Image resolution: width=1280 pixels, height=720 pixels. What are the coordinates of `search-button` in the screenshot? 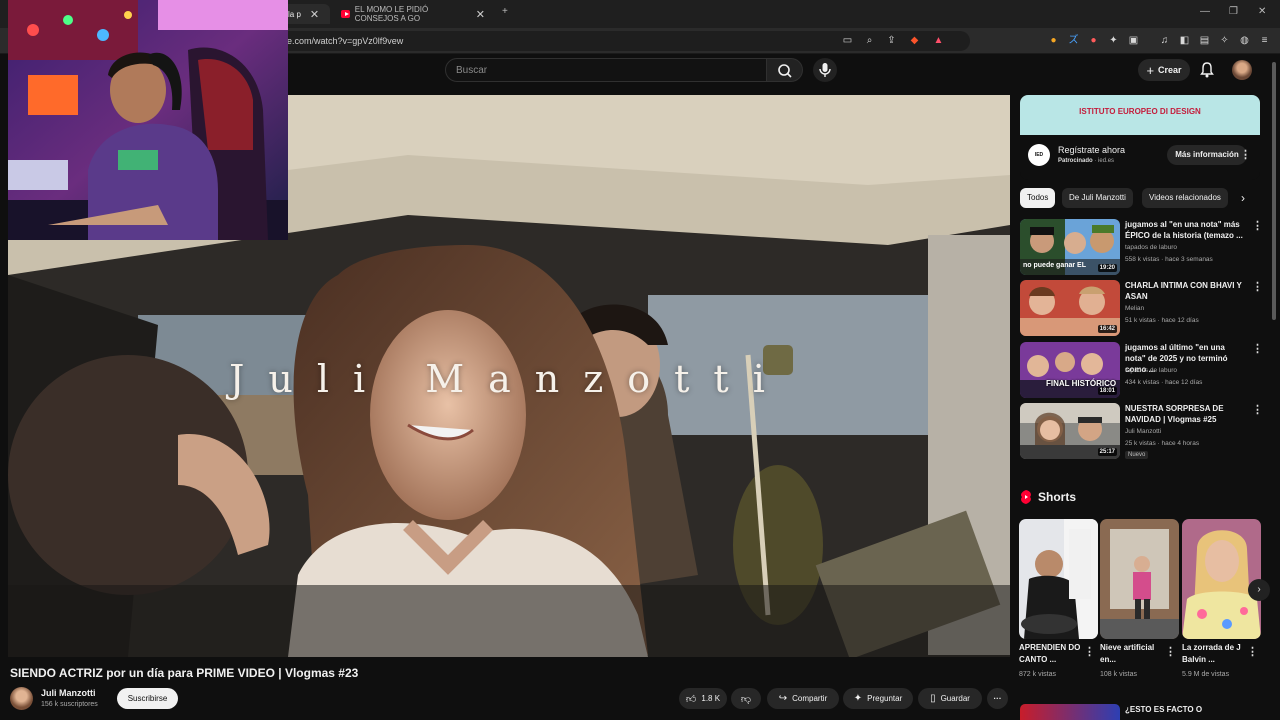 It's located at (785, 70).